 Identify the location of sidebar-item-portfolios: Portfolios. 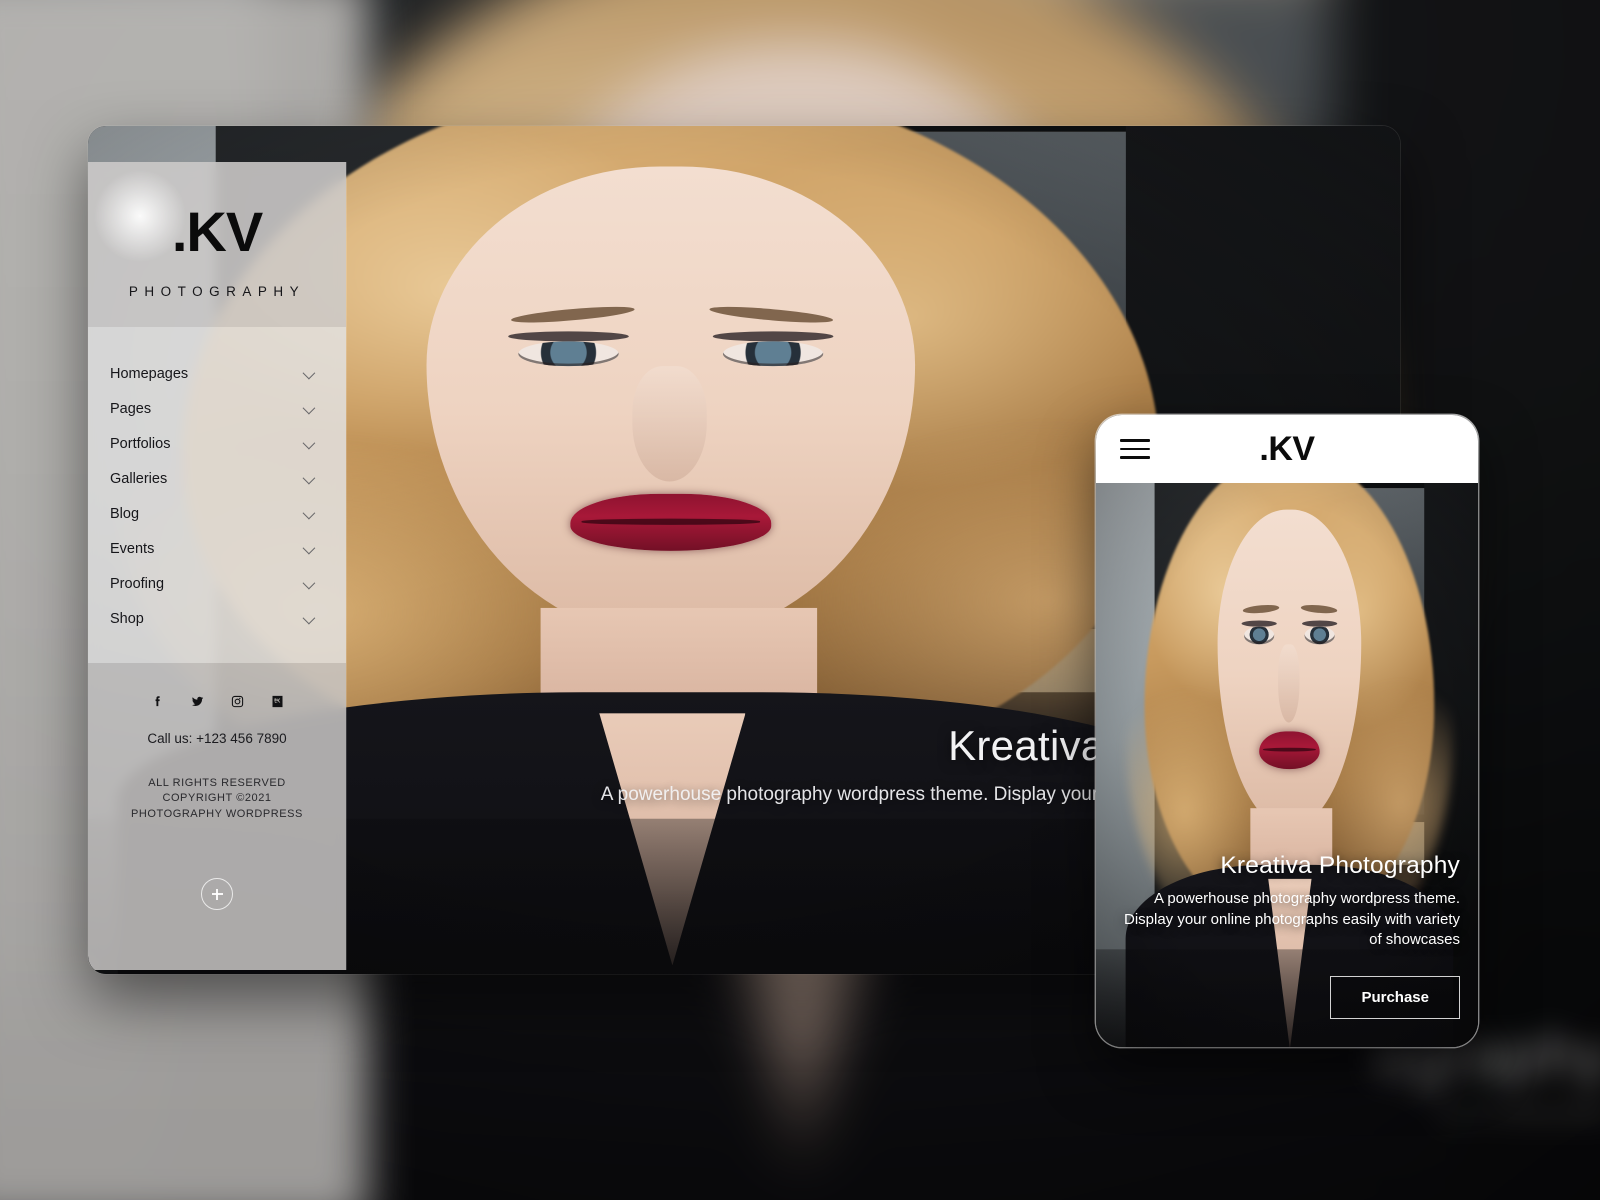
(217, 444).